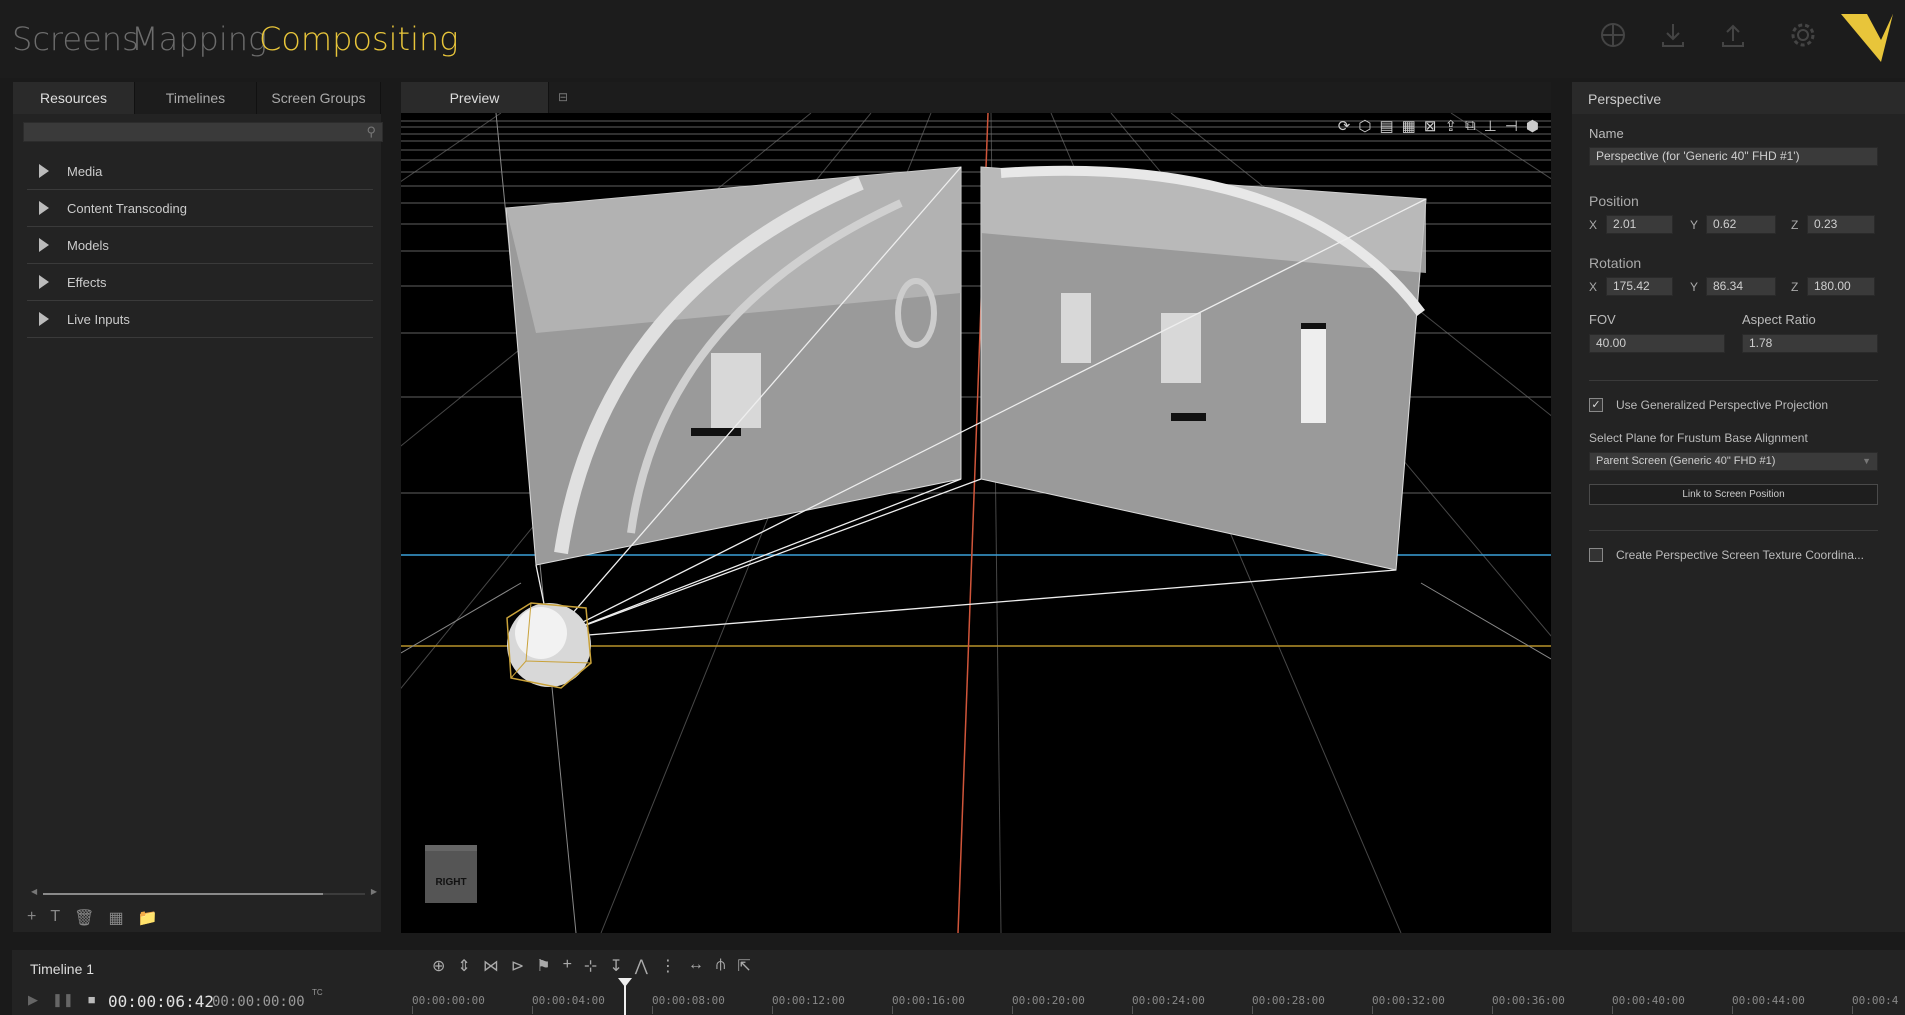 The height and width of the screenshot is (1015, 1905). Describe the element at coordinates (319, 98) in the screenshot. I see `tab-screen-groups: Screen Groups` at that location.